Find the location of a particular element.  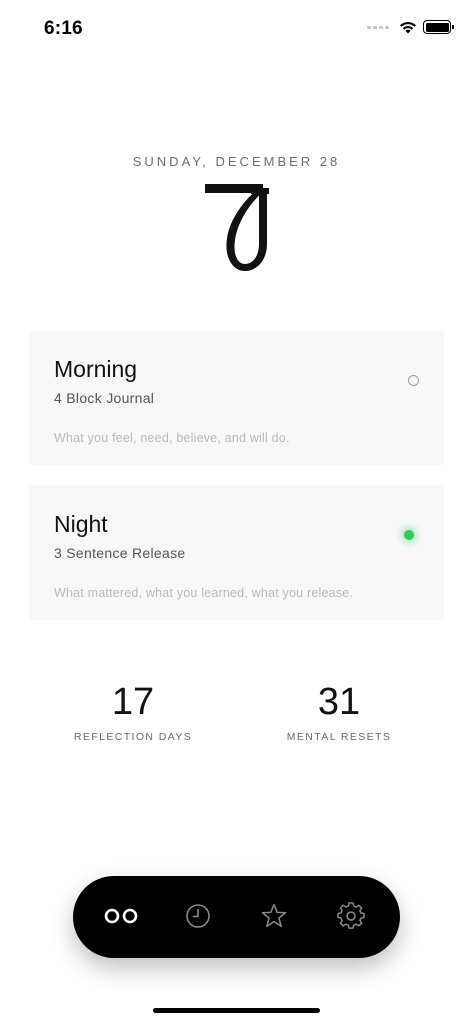

mental-resets-value: 31 is located at coordinates (339, 702).